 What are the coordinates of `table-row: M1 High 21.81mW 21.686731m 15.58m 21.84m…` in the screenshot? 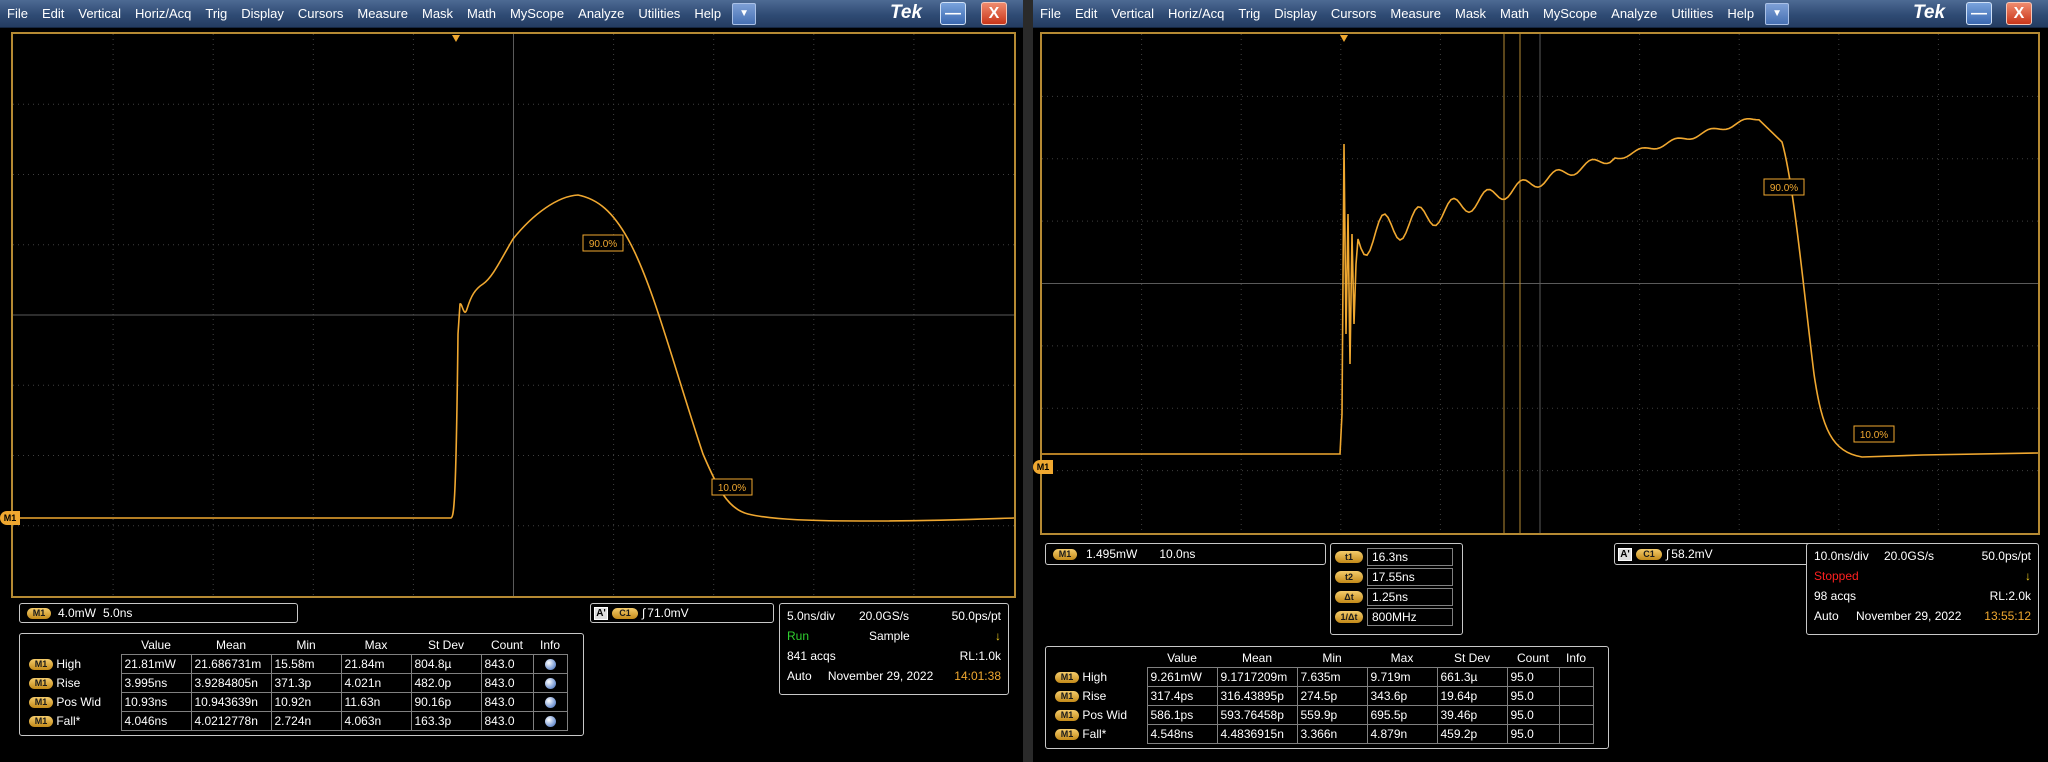 It's located at (295, 663).